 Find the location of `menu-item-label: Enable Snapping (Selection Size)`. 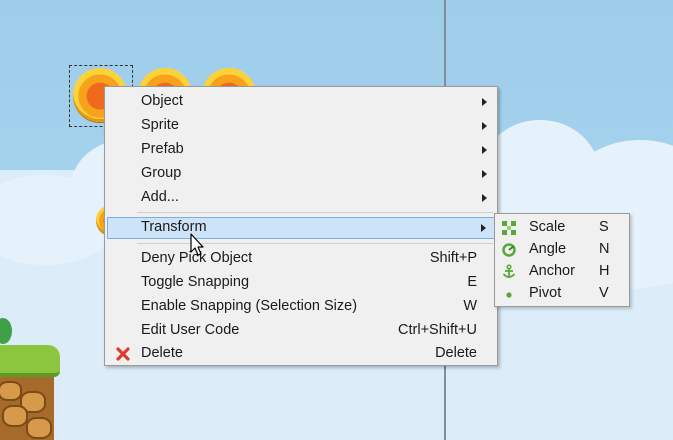

menu-item-label: Enable Snapping (Selection Size) is located at coordinates (249, 306).